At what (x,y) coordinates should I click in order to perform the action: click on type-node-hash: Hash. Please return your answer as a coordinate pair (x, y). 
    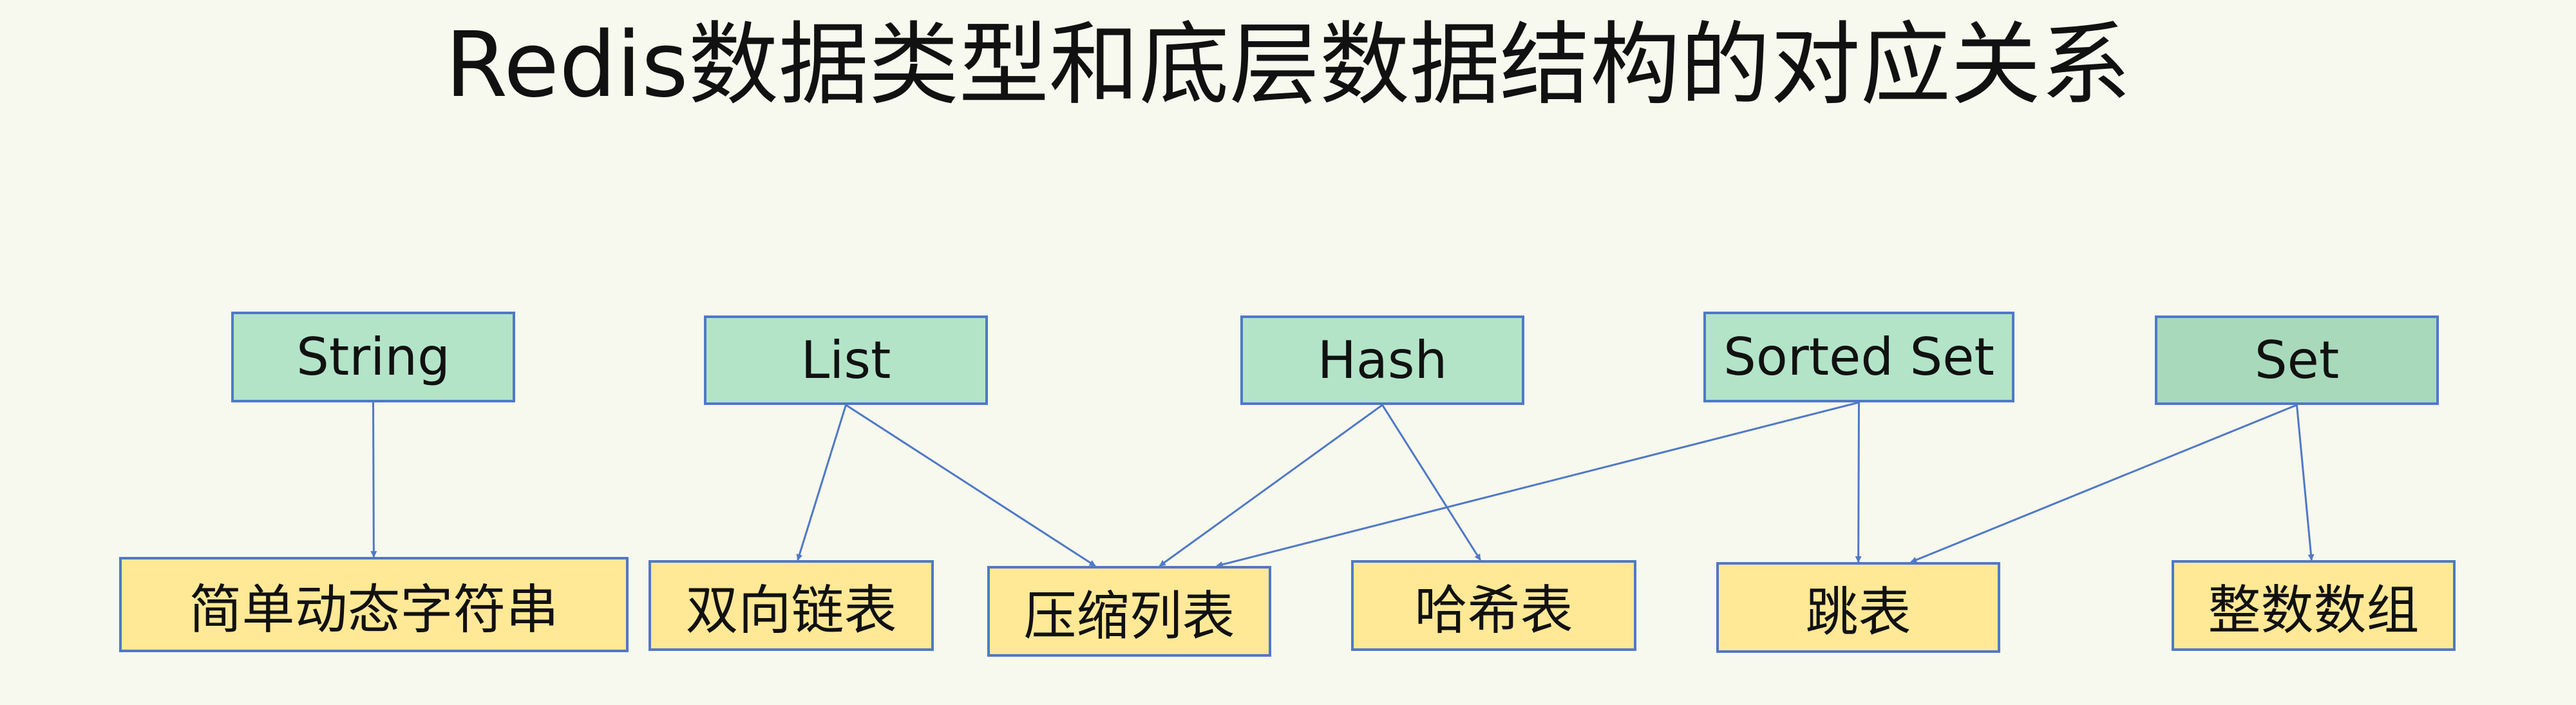
    Looking at the image, I should click on (1382, 360).